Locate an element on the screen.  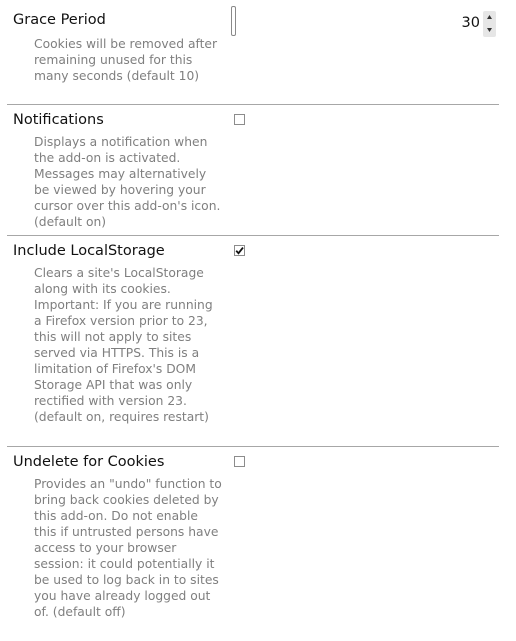
checkmark-icon is located at coordinates (239, 251).